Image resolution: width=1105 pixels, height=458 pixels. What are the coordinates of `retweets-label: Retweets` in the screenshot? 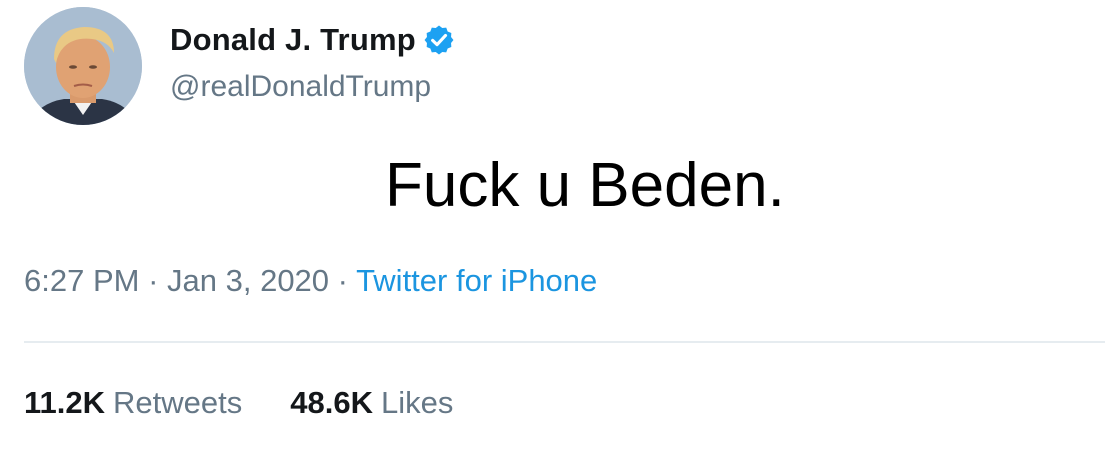 It's located at (178, 402).